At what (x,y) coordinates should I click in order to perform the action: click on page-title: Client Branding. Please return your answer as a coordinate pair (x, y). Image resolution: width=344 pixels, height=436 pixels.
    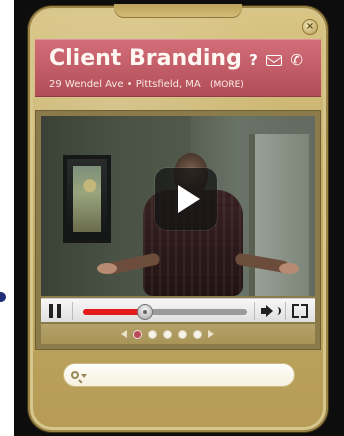
    Looking at the image, I should click on (145, 58).